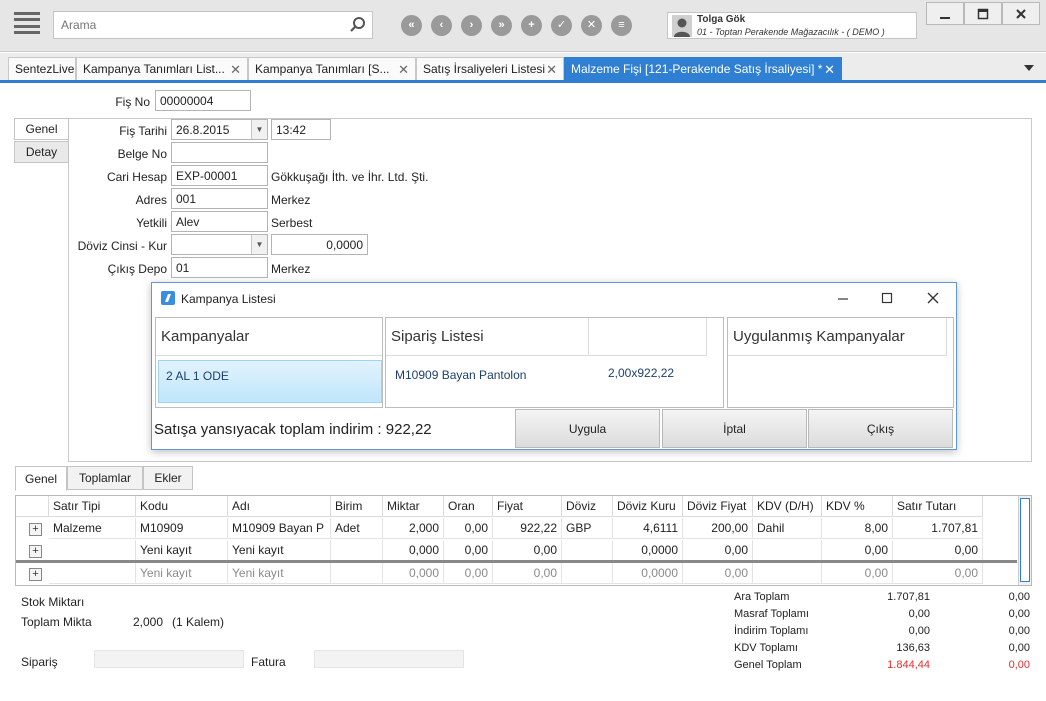 The width and height of the screenshot is (1046, 701). I want to click on search-box, so click(213, 25).